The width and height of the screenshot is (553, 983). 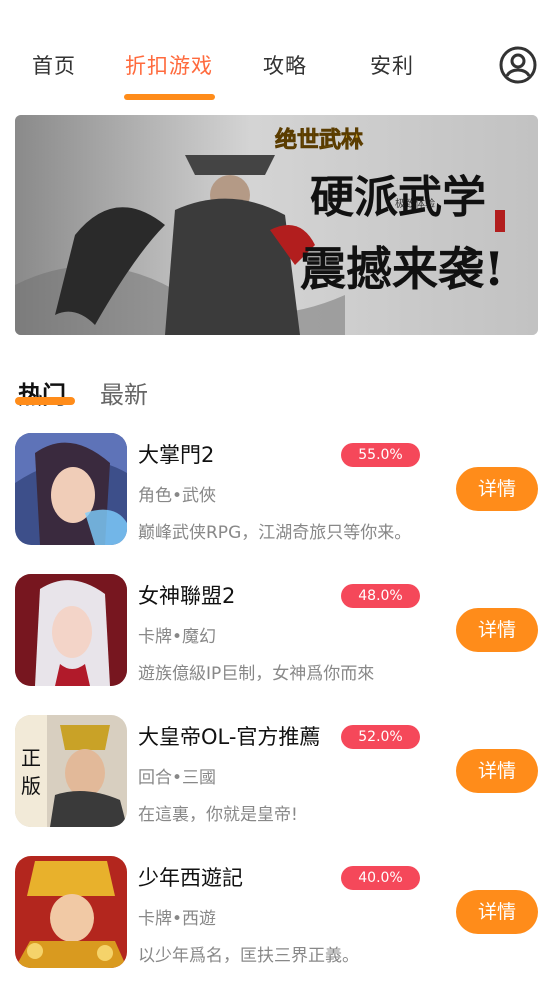 I want to click on tab-discount-games: 折扣游戏, so click(x=169, y=65).